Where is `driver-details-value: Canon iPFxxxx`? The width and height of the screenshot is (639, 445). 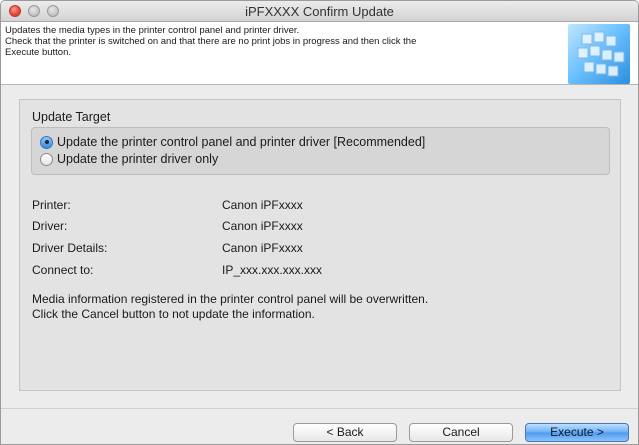 driver-details-value: Canon iPFxxxx is located at coordinates (262, 248).